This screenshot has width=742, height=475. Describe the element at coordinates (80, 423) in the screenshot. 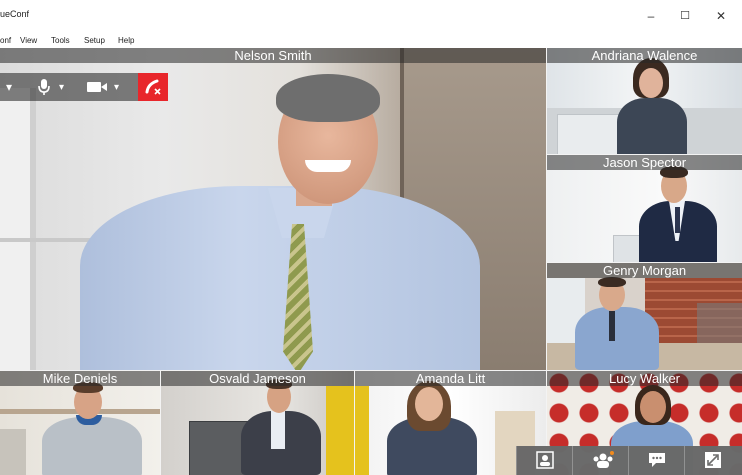

I see `video-tile-mike-deniels: Mike Deniels` at that location.